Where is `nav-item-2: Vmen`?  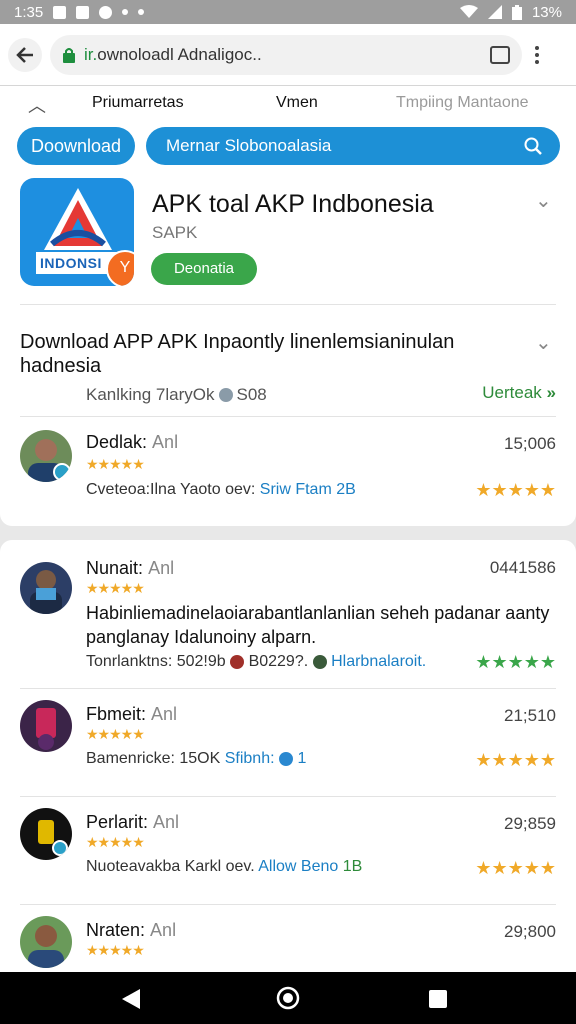
nav-item-2: Vmen is located at coordinates (297, 103).